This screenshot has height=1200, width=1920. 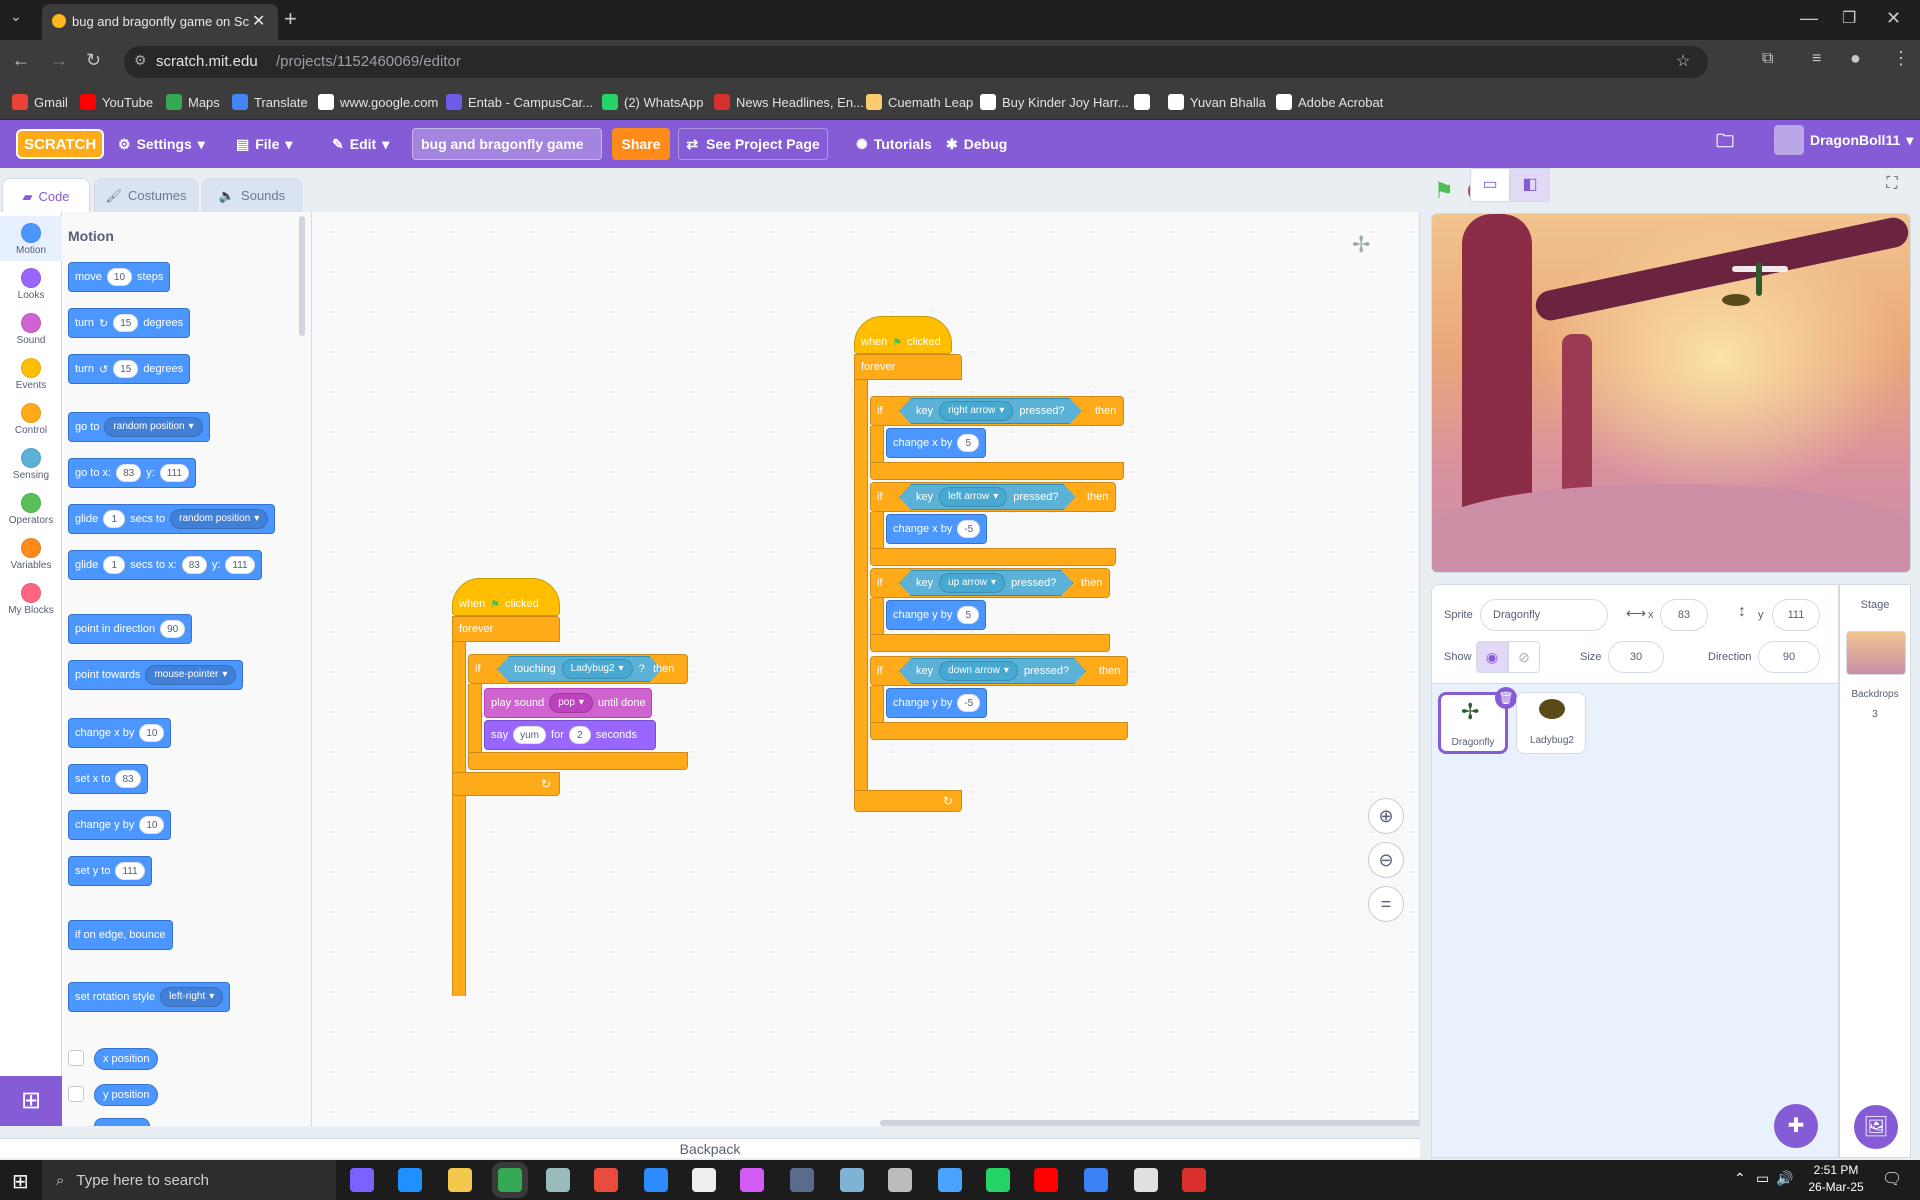 What do you see at coordinates (1892, 1179) in the screenshot?
I see `notification-icon: 🗨` at bounding box center [1892, 1179].